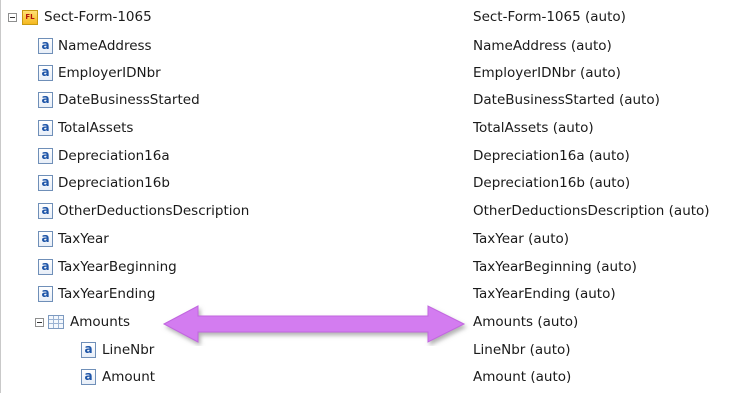  Describe the element at coordinates (117, 267) in the screenshot. I see `node-name: TaxYearBeginning` at that location.